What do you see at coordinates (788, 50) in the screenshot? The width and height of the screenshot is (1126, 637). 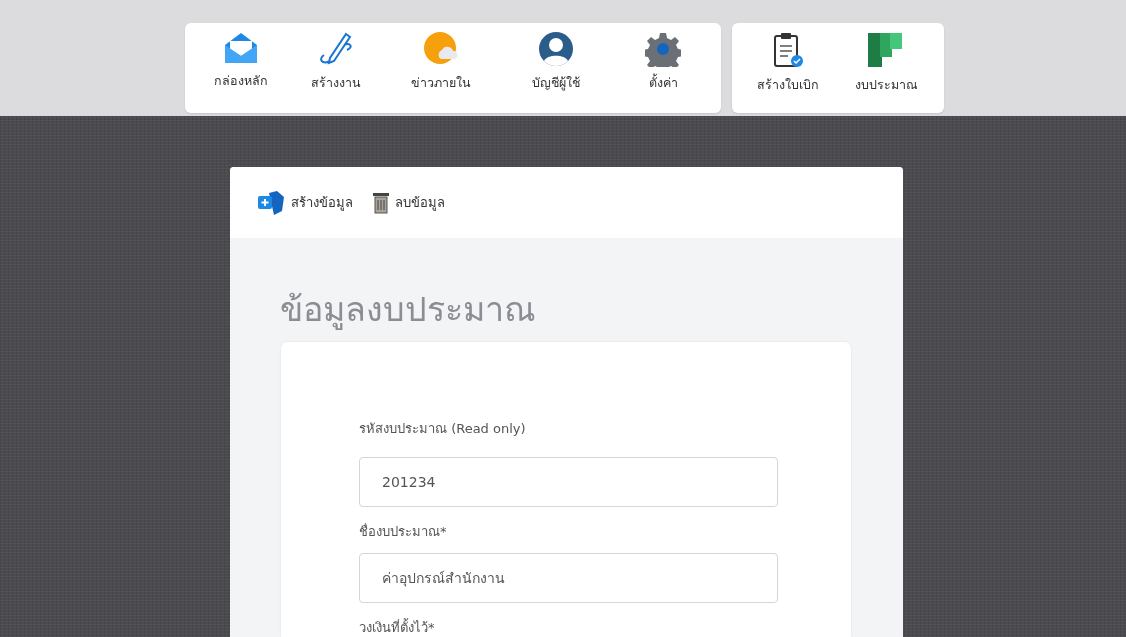 I see `clipboard-check-icon` at bounding box center [788, 50].